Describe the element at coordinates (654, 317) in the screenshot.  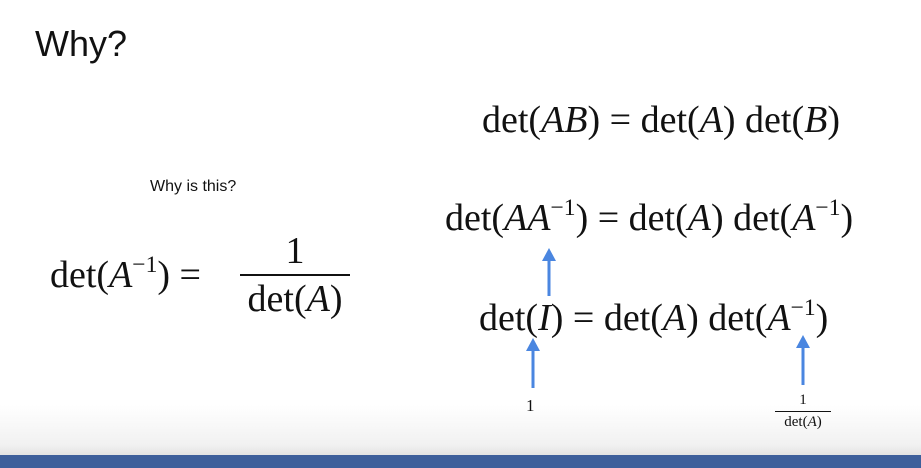
I see `identity-equation: det(I) = det(A) det(A−1)` at that location.